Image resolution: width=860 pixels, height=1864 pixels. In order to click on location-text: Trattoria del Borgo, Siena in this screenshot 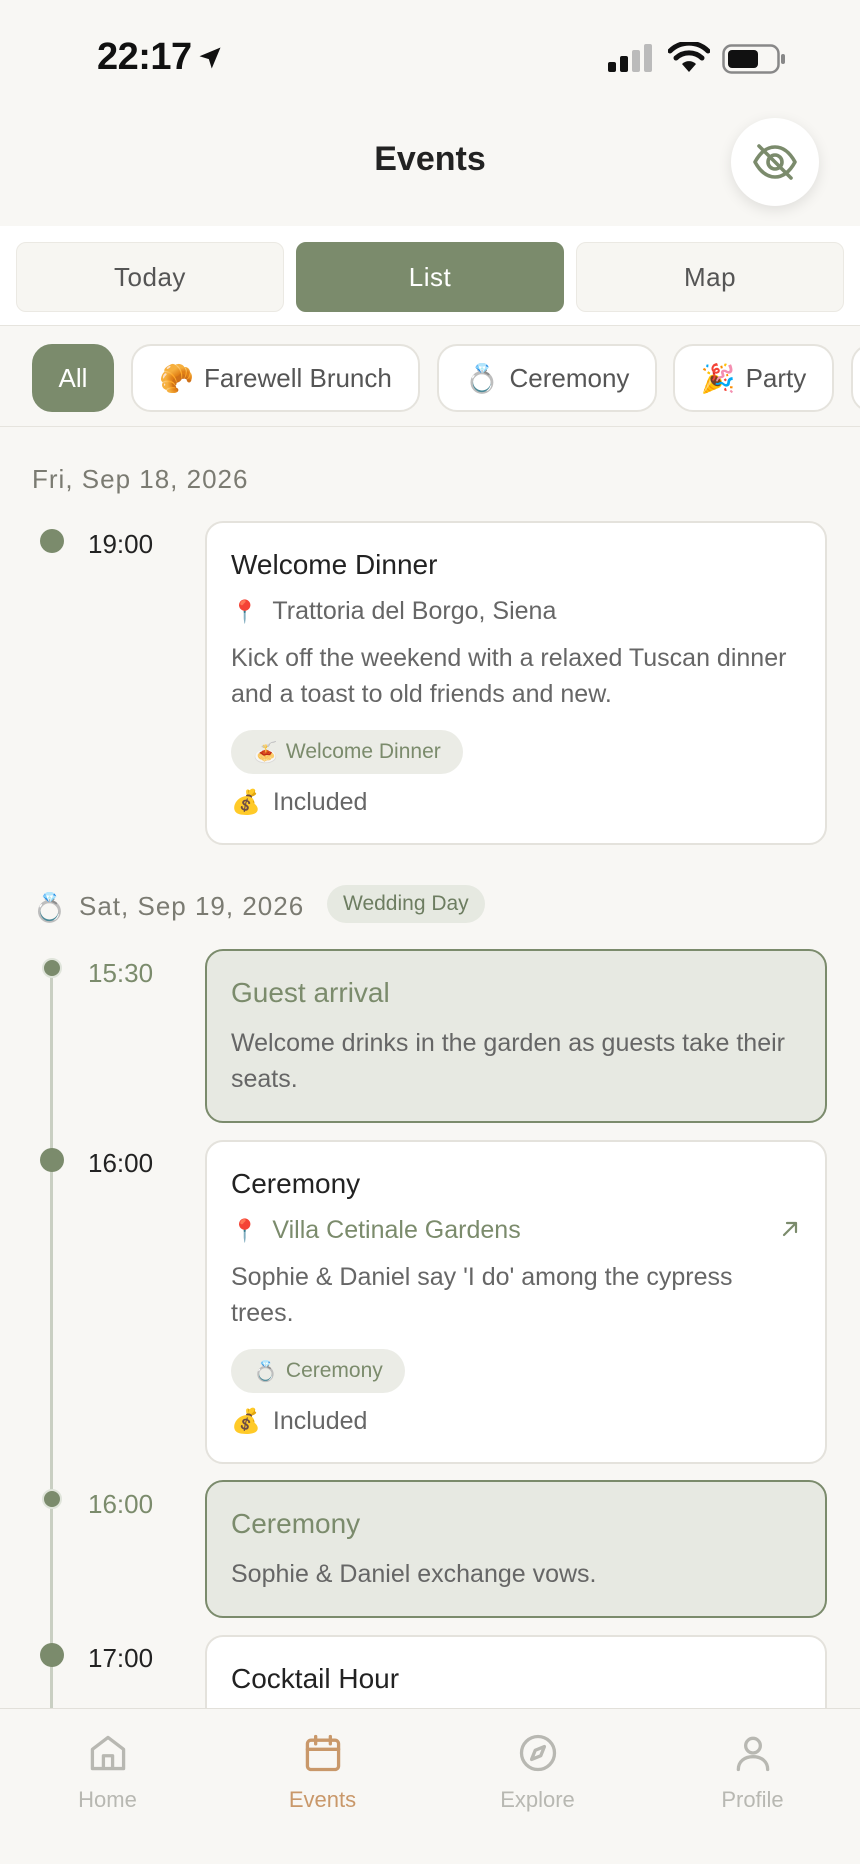, I will do `click(414, 611)`.